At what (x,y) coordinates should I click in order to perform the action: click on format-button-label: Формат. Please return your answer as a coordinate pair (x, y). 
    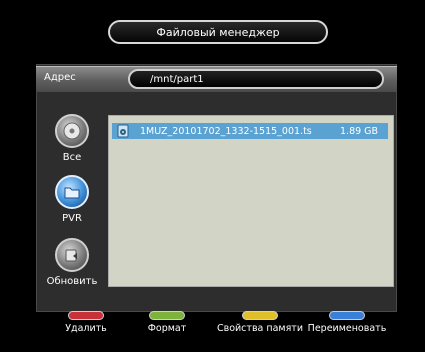
    Looking at the image, I should click on (167, 328).